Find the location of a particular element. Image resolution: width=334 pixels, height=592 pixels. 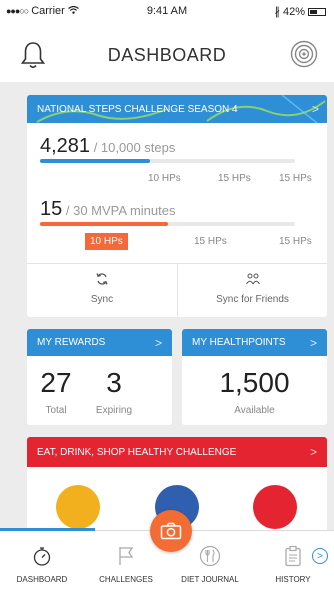

clipboard-icon is located at coordinates (293, 556).